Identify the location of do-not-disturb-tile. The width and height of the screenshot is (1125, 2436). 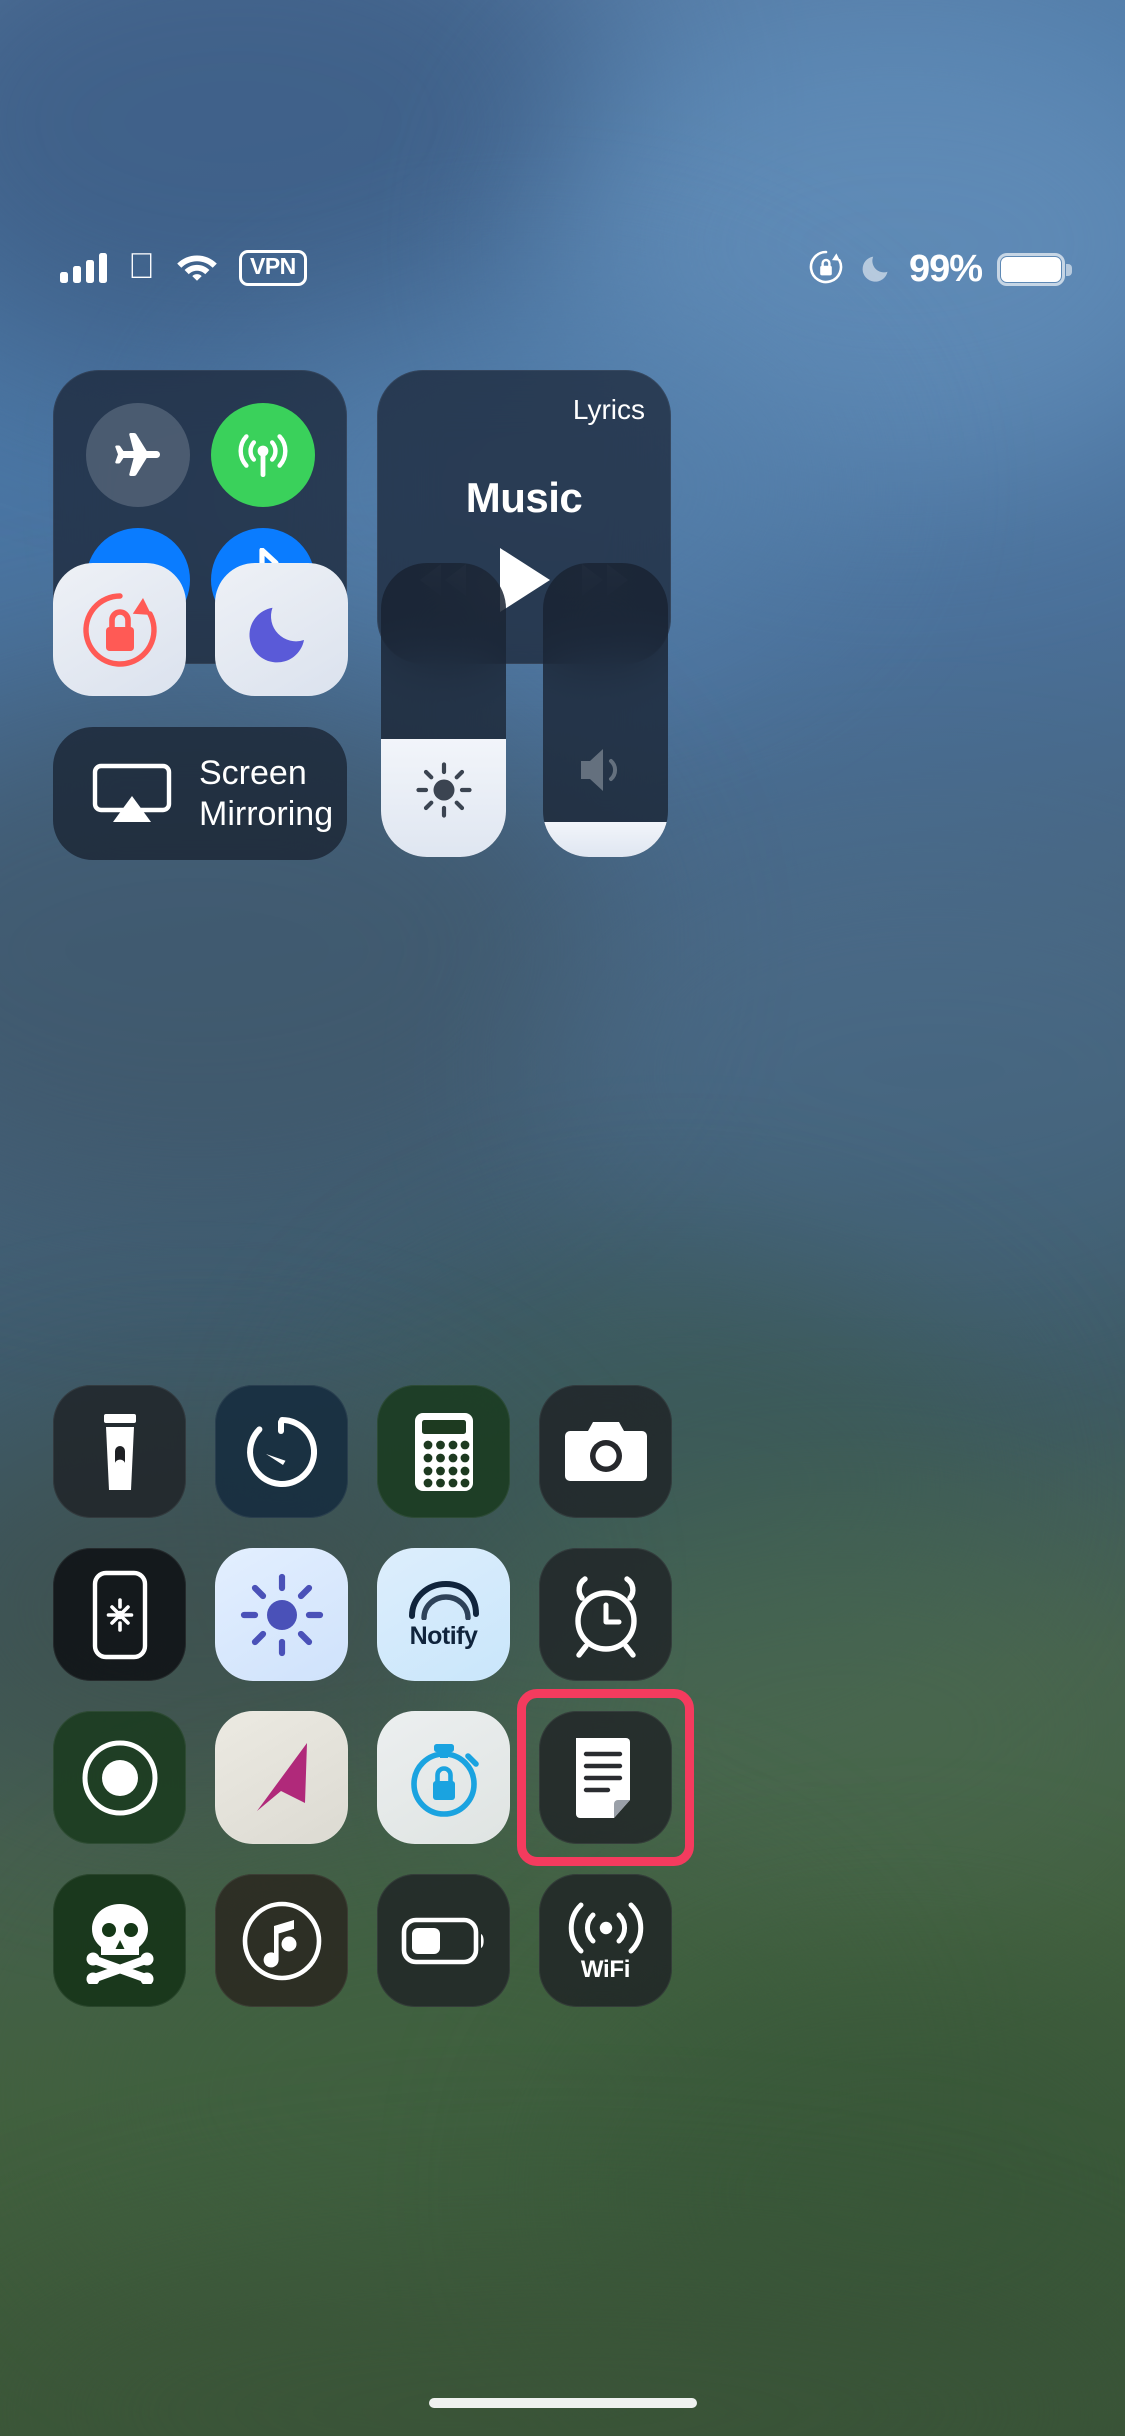
(281, 629).